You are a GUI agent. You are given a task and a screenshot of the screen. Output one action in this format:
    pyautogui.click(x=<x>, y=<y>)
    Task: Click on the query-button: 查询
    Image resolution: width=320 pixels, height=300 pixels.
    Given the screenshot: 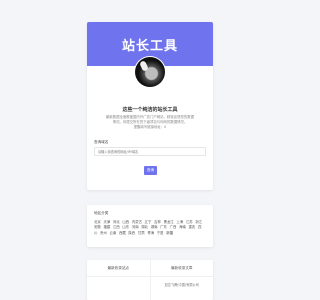 What is the action you would take?
    pyautogui.click(x=150, y=170)
    